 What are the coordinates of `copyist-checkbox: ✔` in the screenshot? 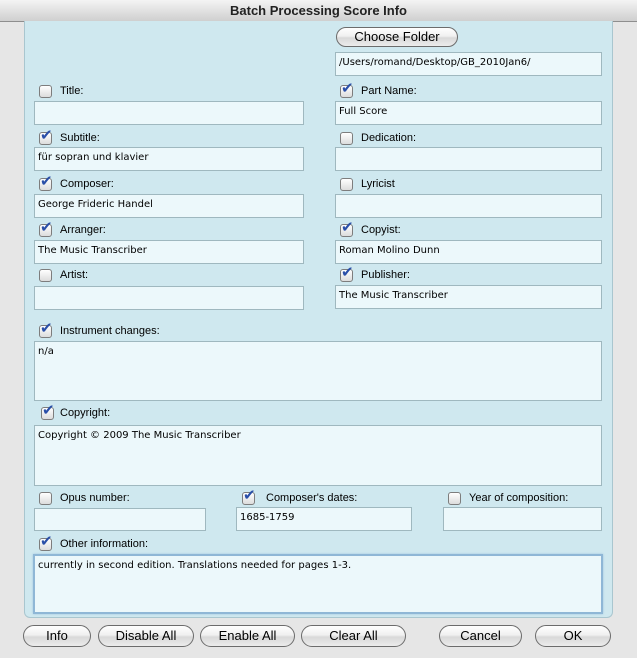 It's located at (347, 228).